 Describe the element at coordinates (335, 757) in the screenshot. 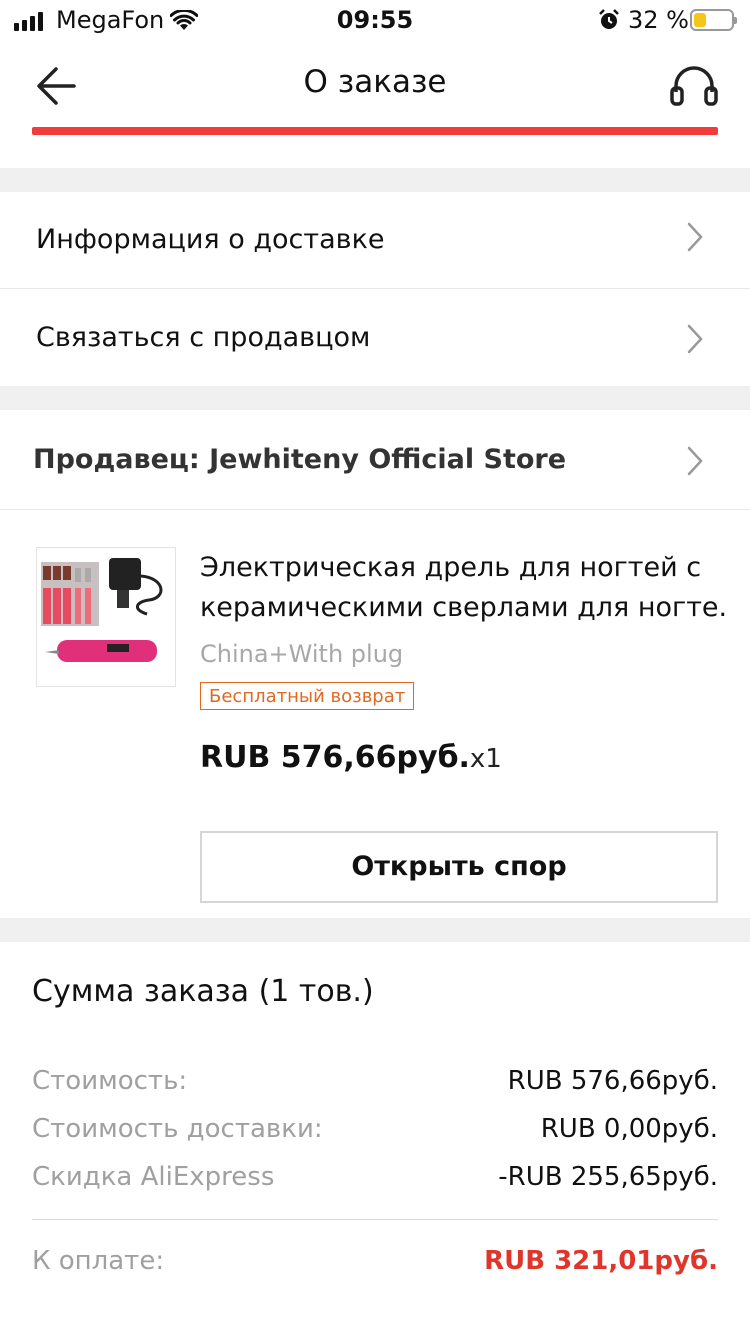

I see `product-price-value: RUB 576,66руб.` at that location.